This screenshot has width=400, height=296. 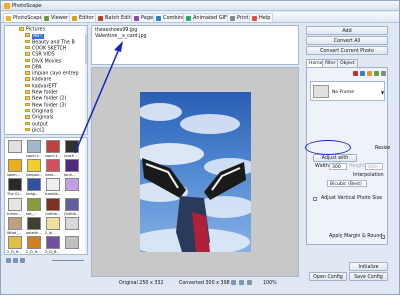 What do you see at coordinates (45, 105) in the screenshot?
I see `tree-item: New folder (3)` at bounding box center [45, 105].